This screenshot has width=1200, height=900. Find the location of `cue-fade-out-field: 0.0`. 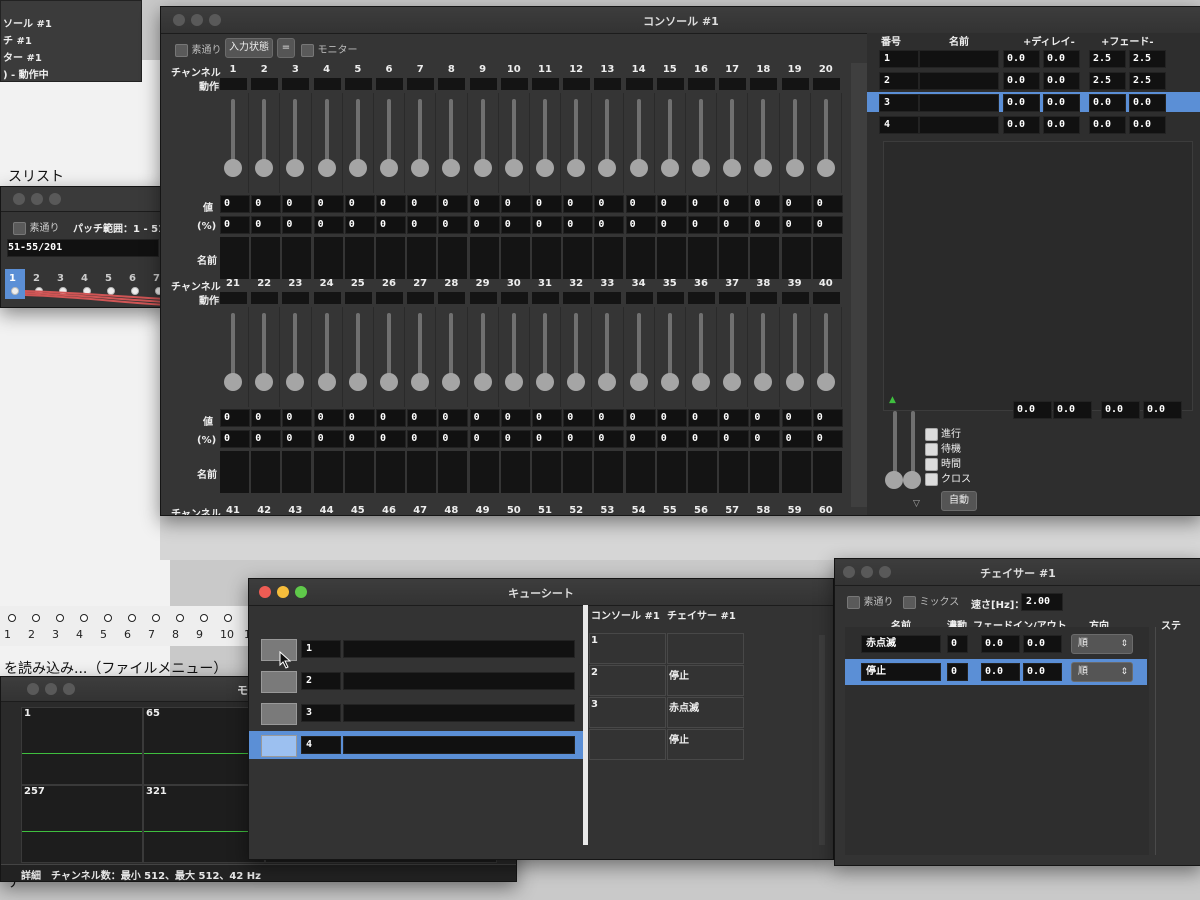

cue-fade-out-field: 0.0 is located at coordinates (1147, 103).